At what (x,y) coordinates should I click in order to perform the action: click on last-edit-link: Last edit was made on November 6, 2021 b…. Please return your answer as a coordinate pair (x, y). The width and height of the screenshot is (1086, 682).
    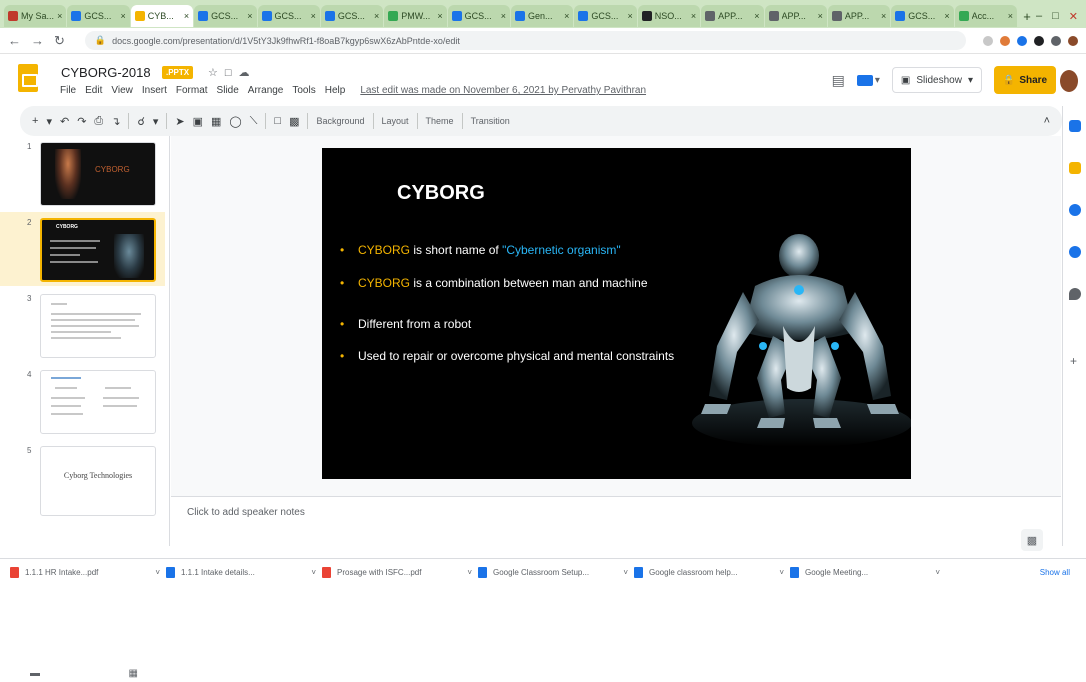
    Looking at the image, I should click on (503, 90).